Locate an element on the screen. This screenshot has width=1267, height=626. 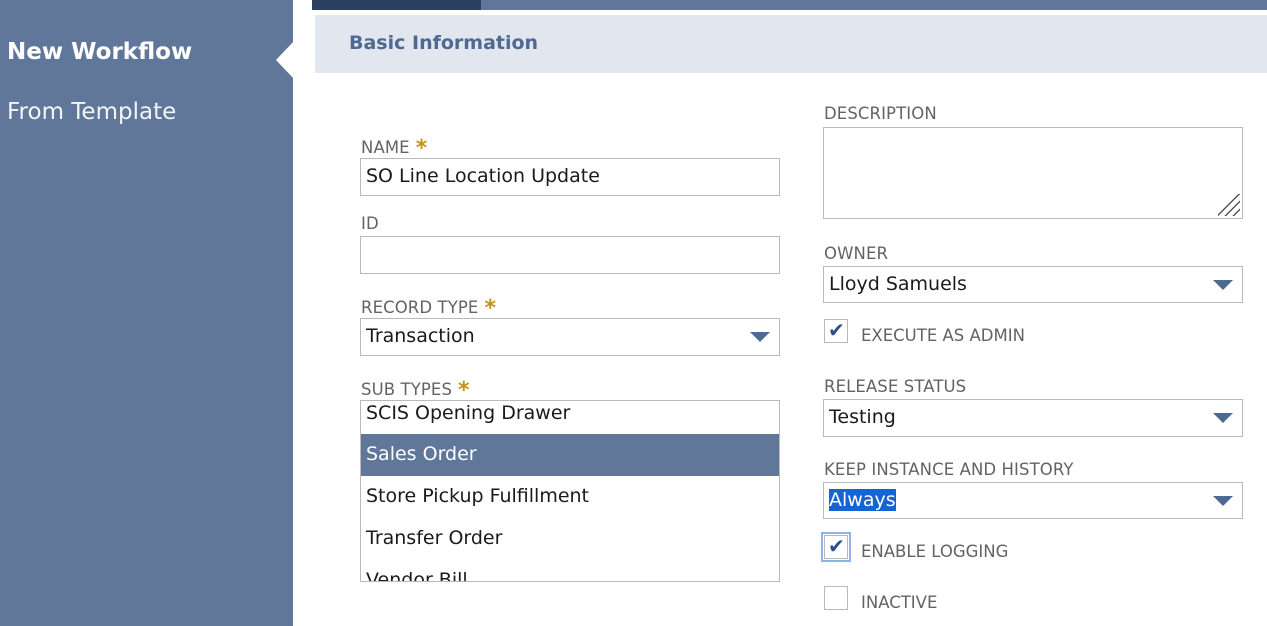
execute-as-admin-label: EXECUTE AS ADMIN is located at coordinates (943, 335).